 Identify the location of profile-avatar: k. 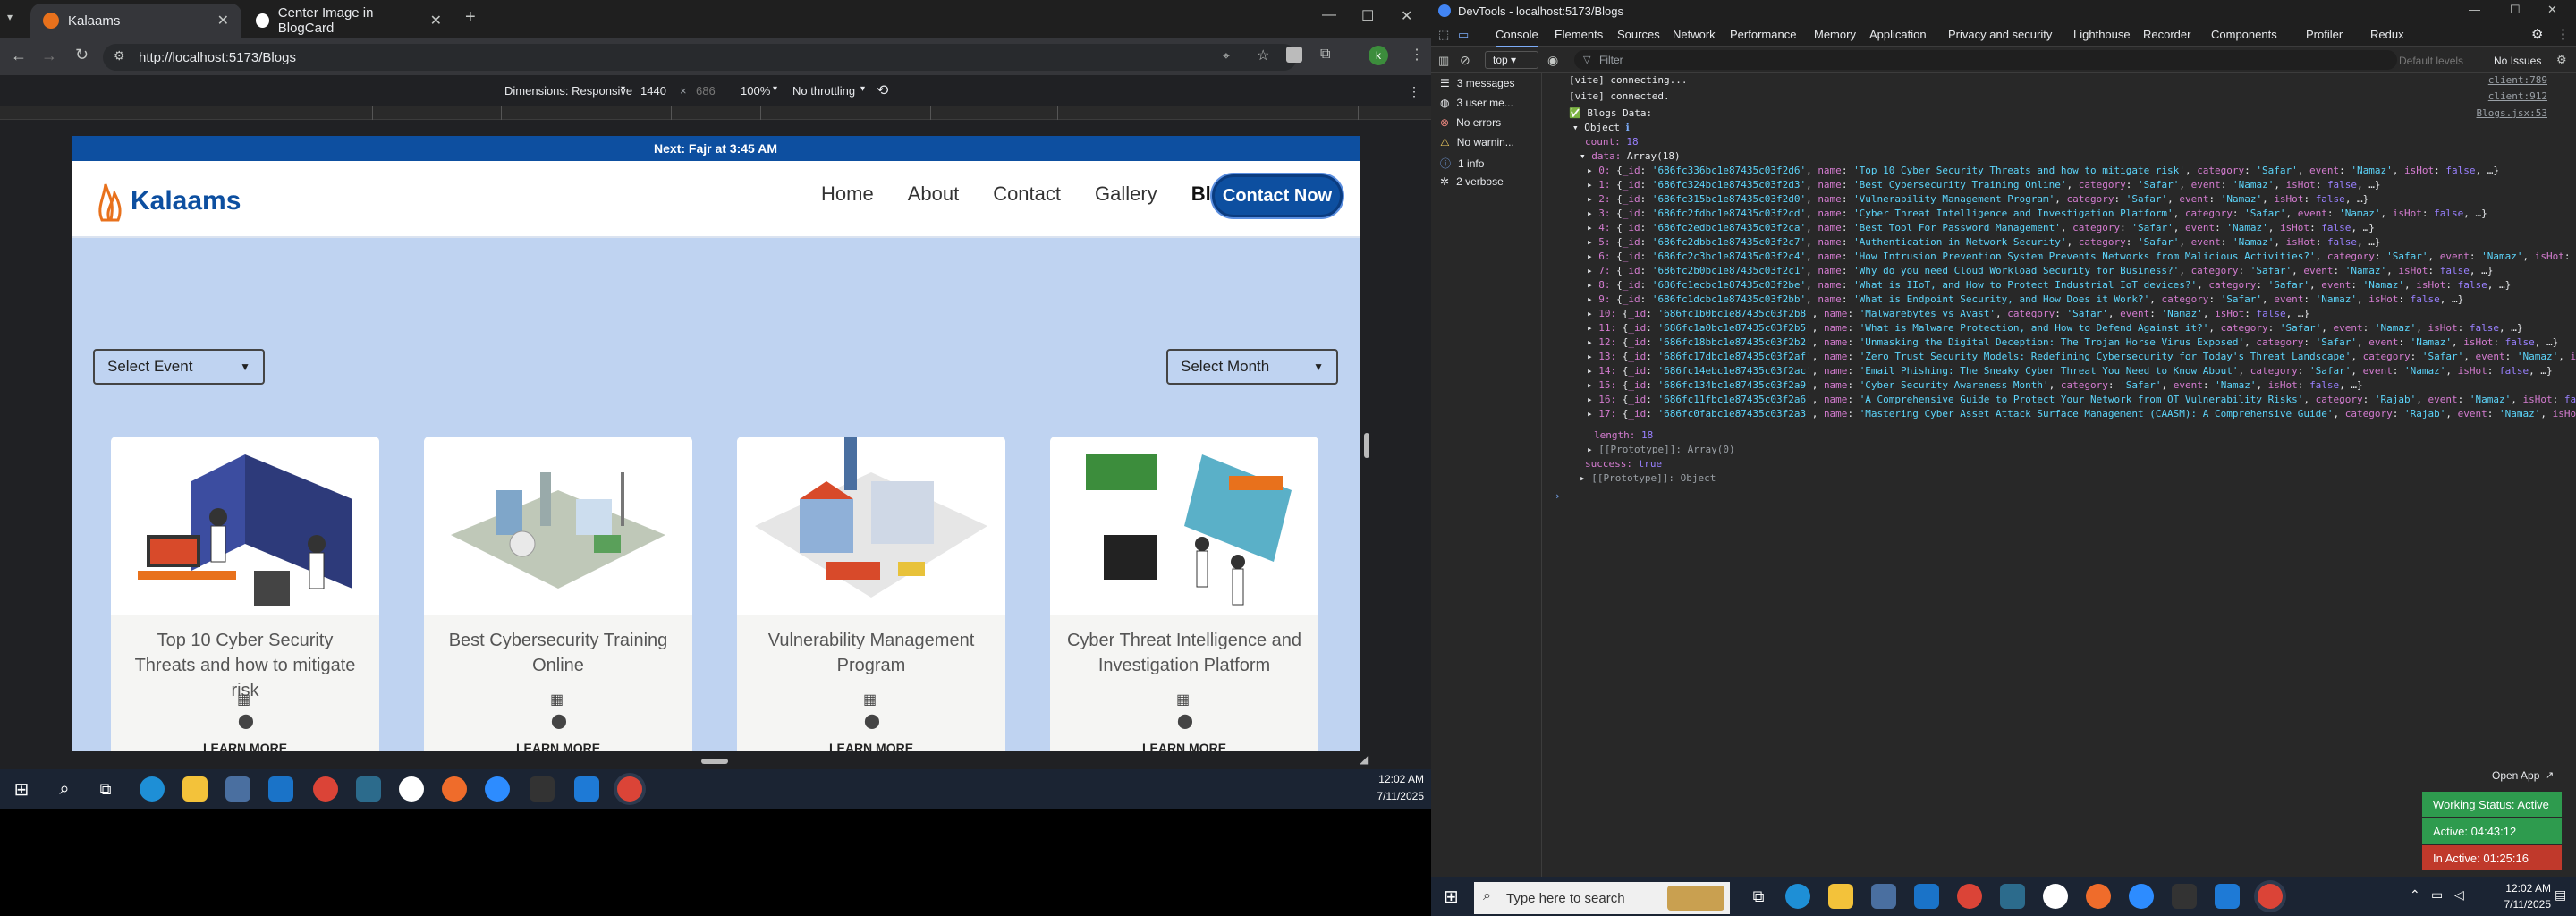
(1378, 55).